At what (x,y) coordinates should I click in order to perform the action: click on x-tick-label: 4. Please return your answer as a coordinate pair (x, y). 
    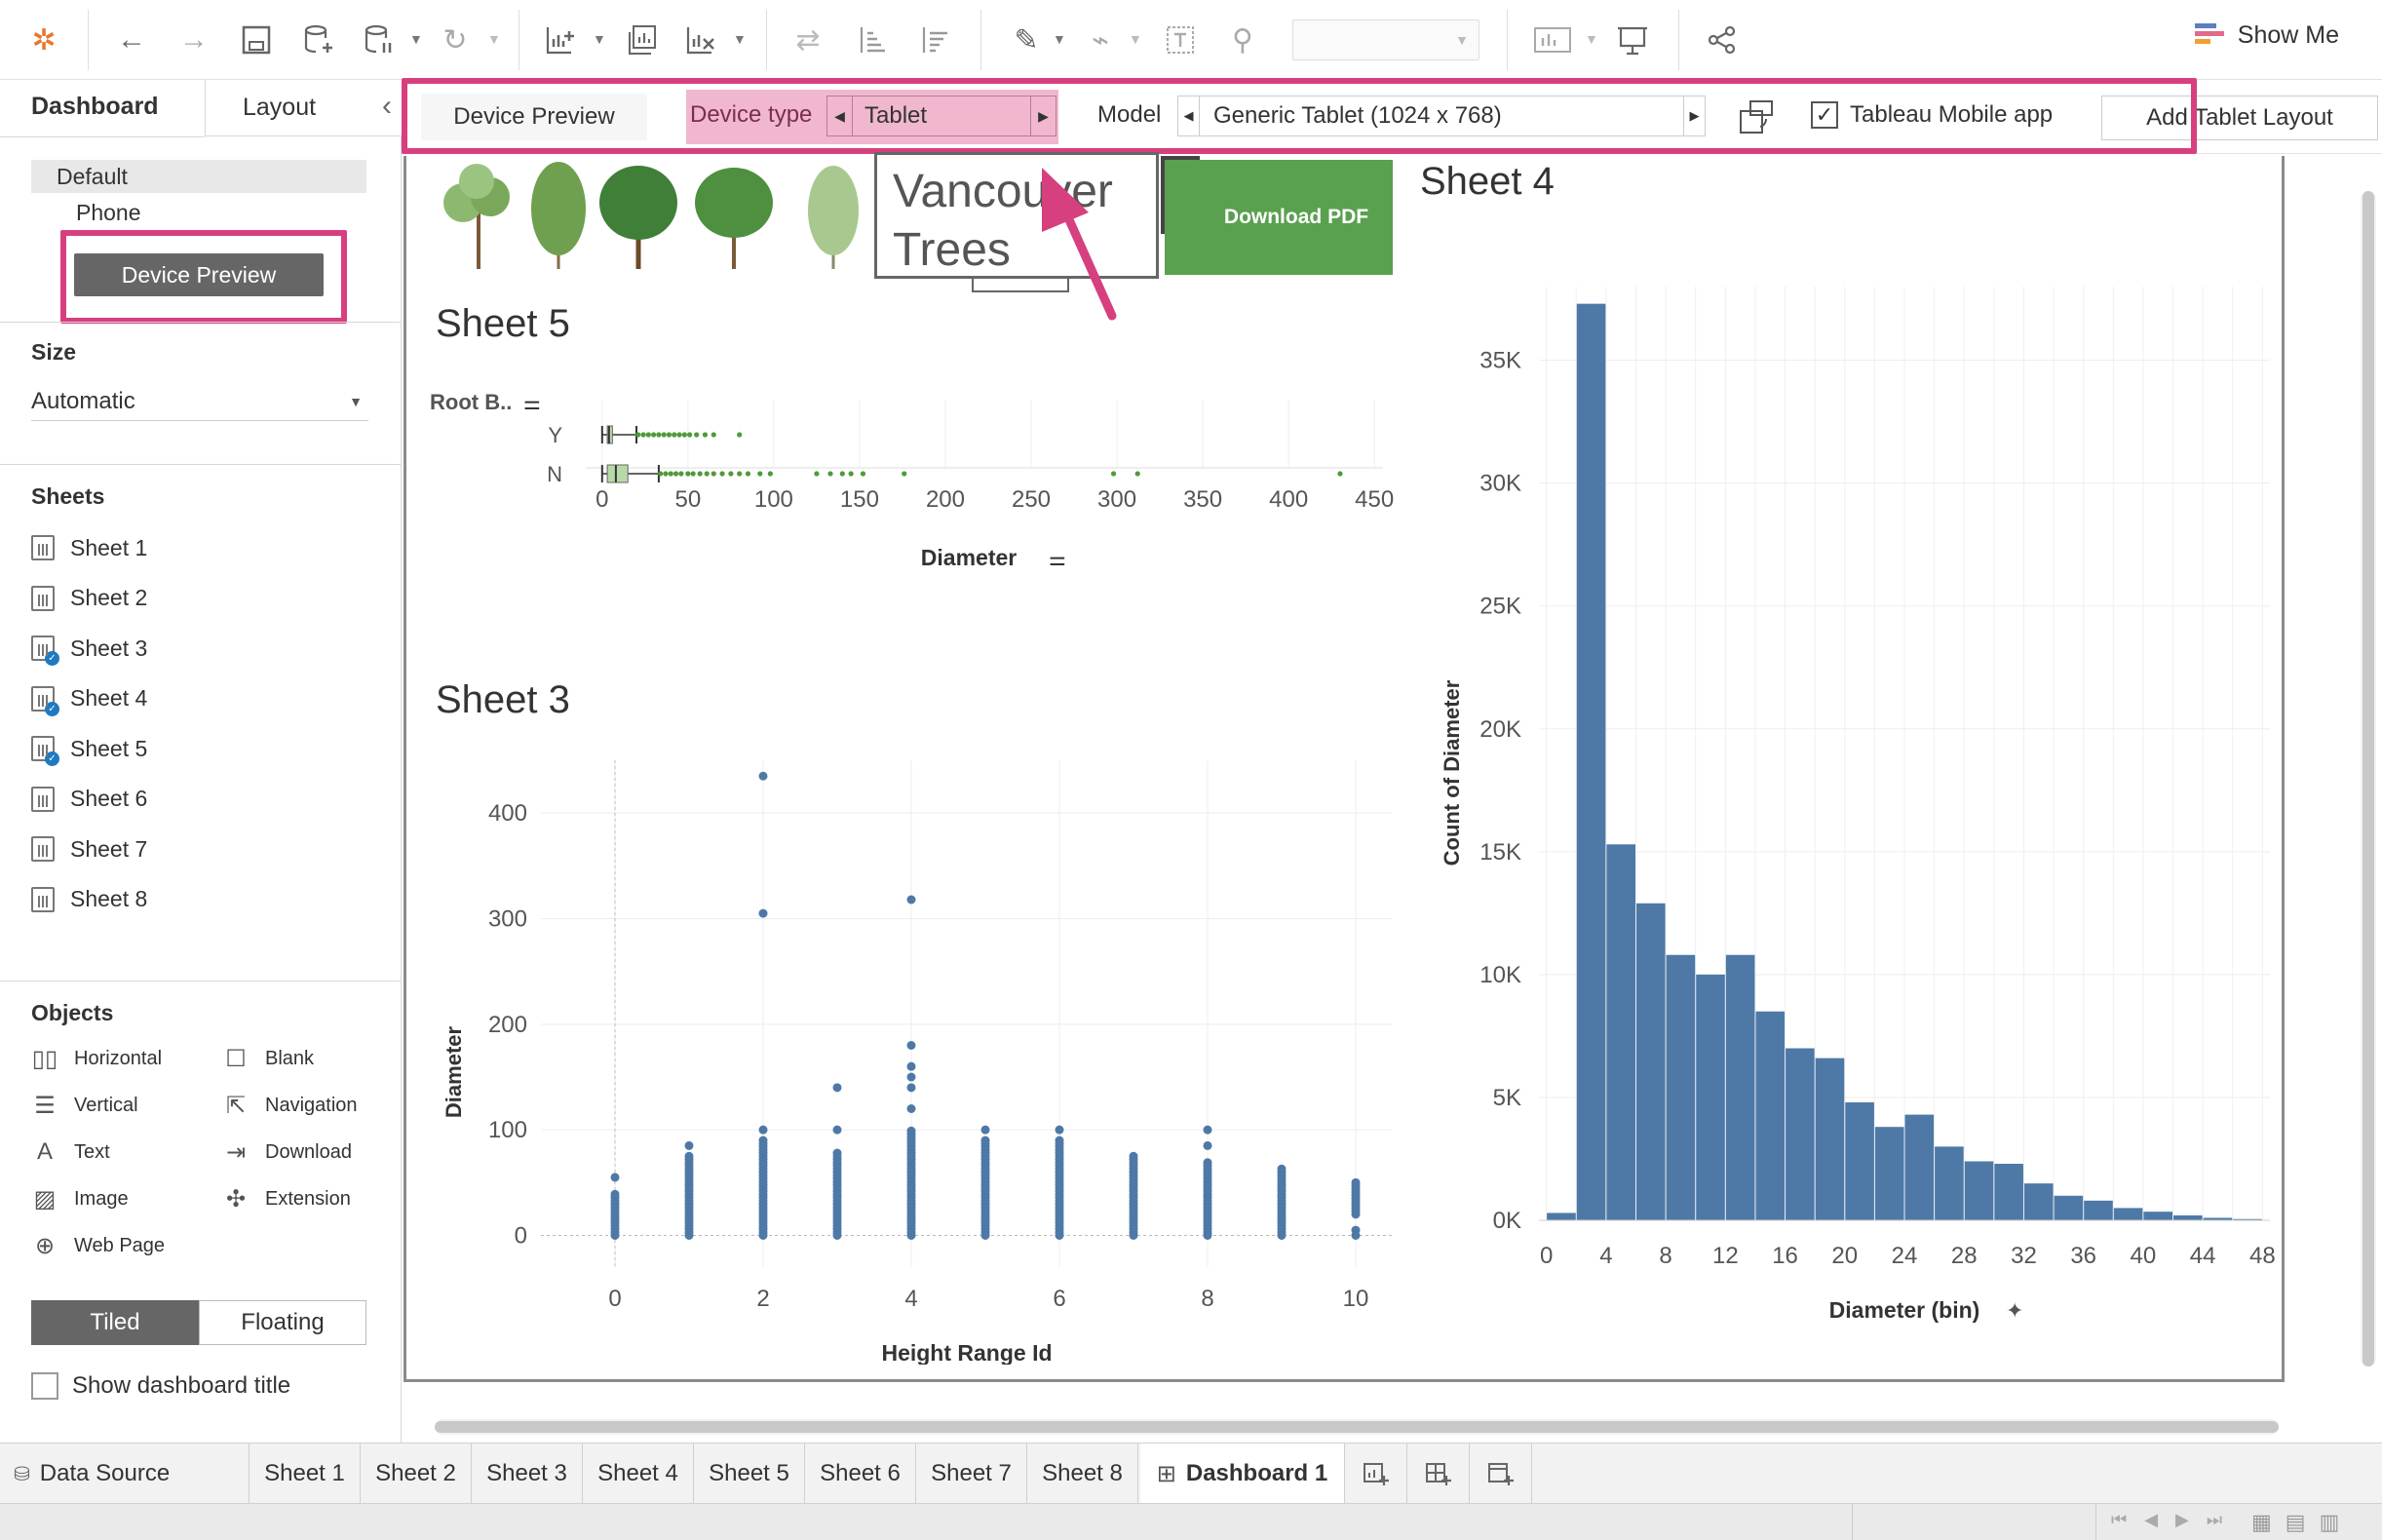
    Looking at the image, I should click on (910, 1299).